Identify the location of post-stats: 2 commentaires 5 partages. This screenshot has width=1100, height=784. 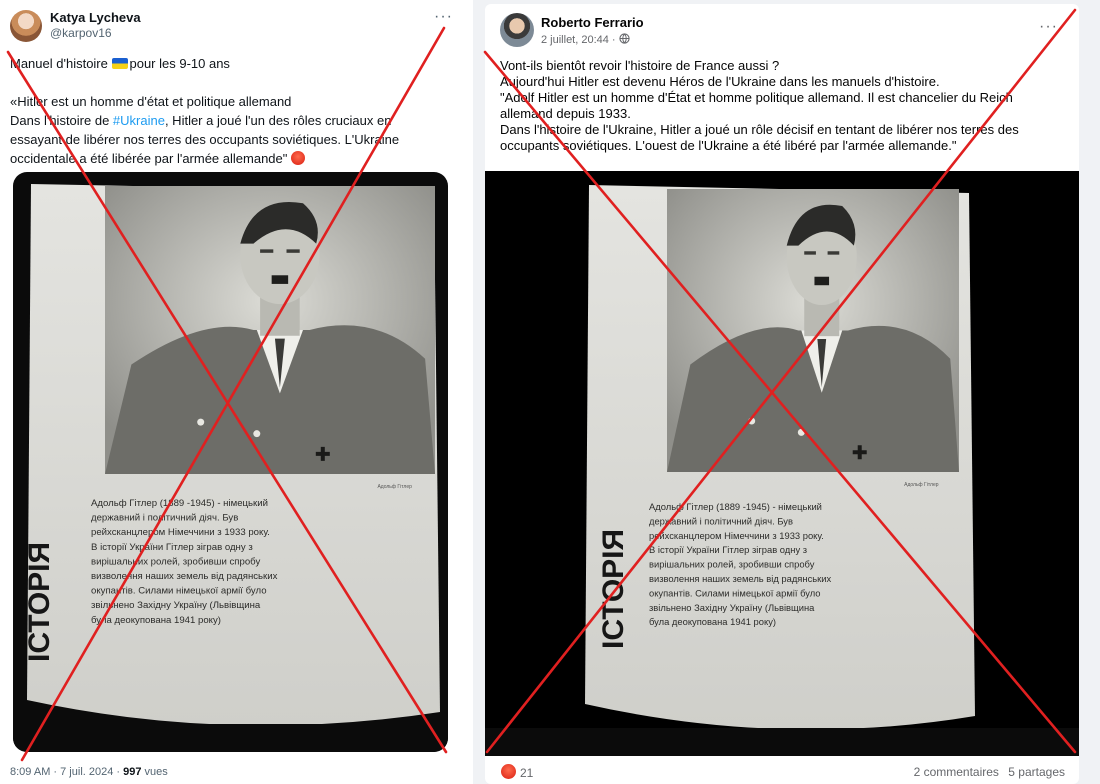
(989, 772).